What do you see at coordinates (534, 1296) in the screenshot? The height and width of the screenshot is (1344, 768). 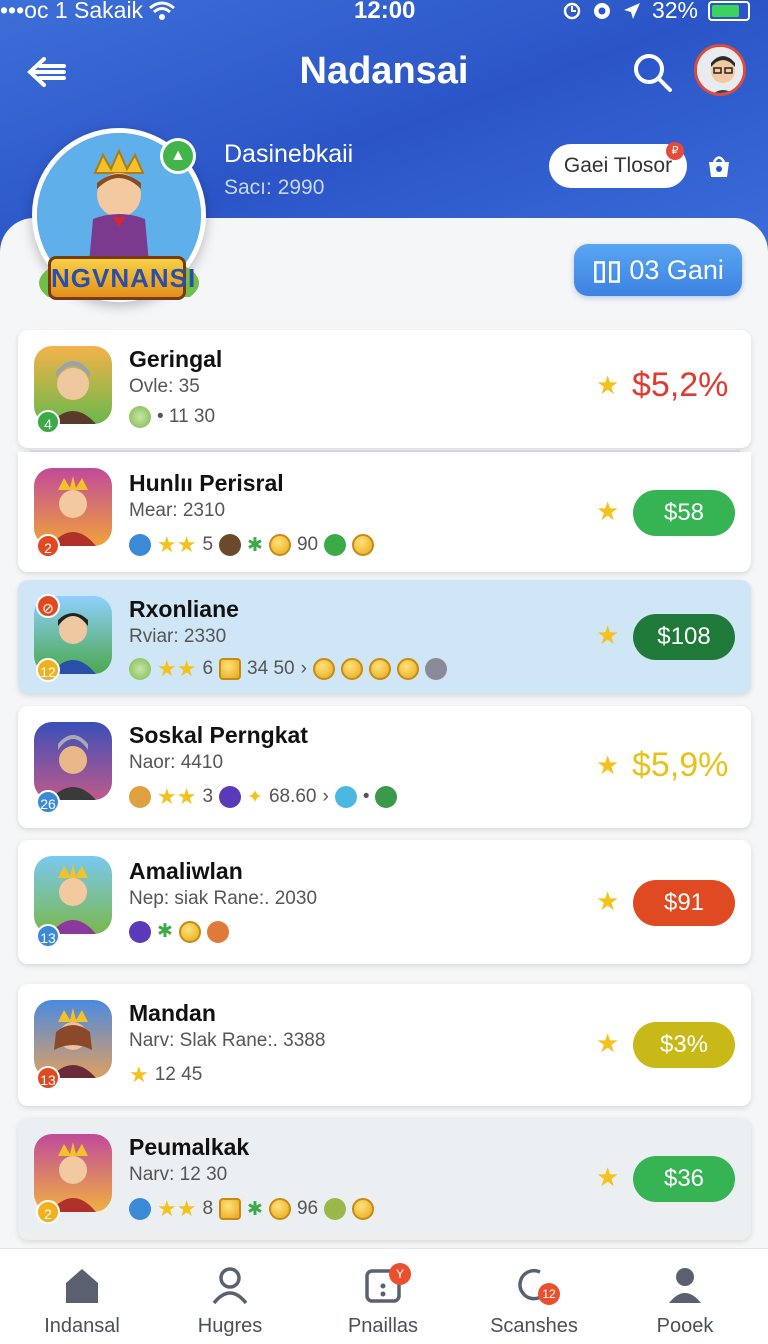 I see `tab-scanshes: 12 Scanshes` at bounding box center [534, 1296].